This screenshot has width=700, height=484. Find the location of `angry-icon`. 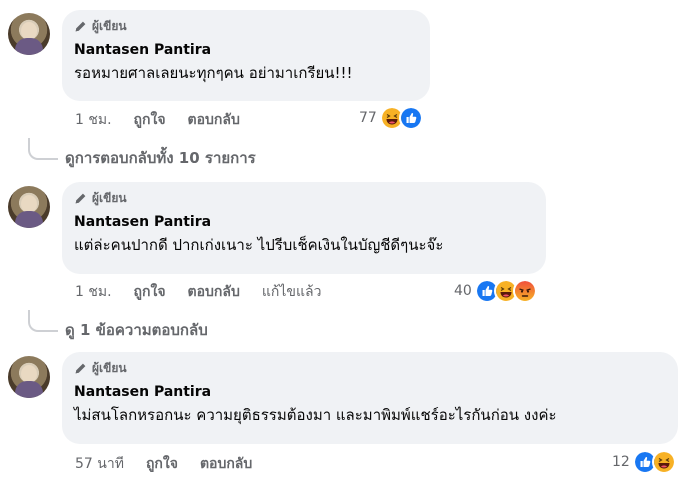

angry-icon is located at coordinates (524, 291).